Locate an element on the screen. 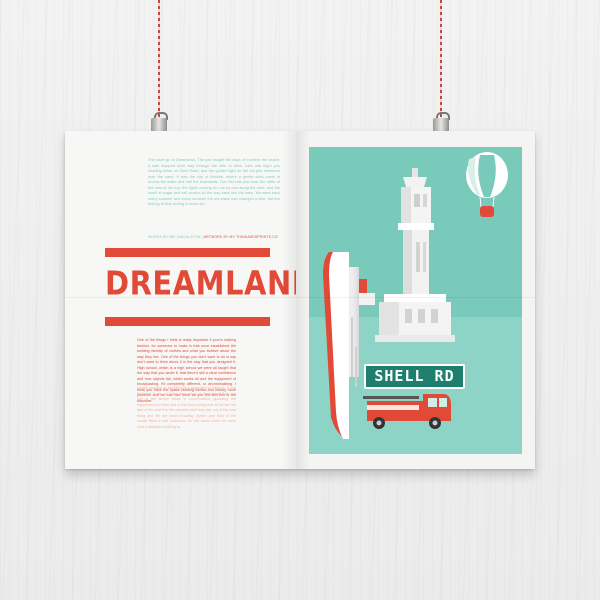 This screenshot has width=600, height=600. illustration is located at coordinates (415, 295).